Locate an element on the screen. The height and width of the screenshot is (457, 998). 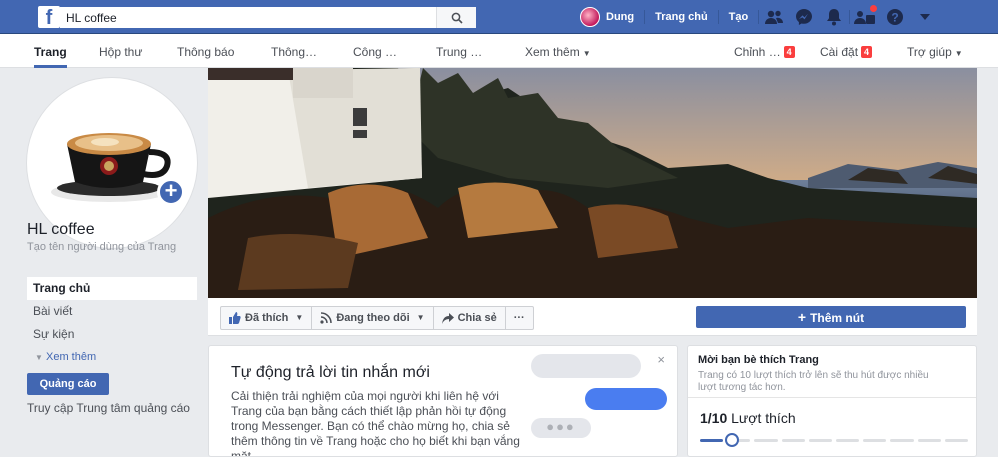
caret-down-icon is located at coordinates (925, 17).